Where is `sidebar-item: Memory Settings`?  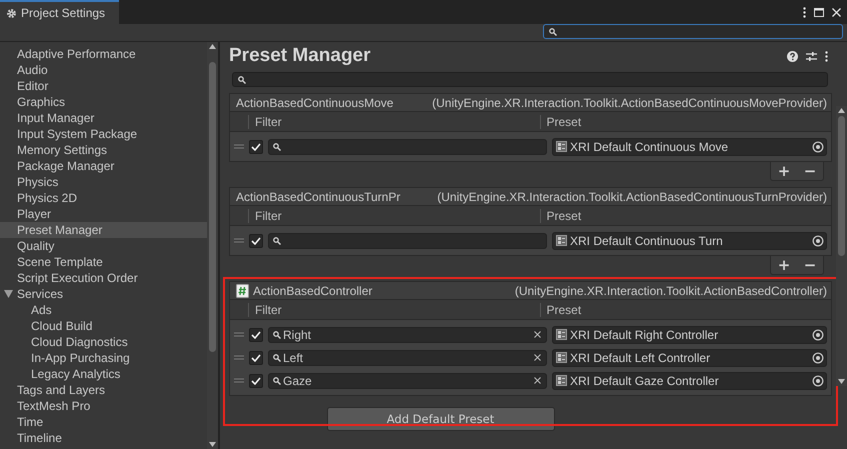
sidebar-item: Memory Settings is located at coordinates (103, 150).